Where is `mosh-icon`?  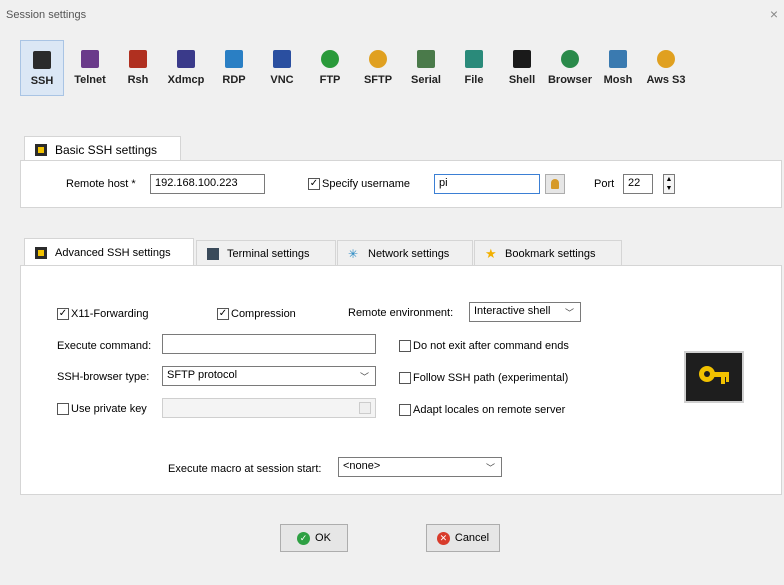
mosh-icon is located at coordinates (618, 59).